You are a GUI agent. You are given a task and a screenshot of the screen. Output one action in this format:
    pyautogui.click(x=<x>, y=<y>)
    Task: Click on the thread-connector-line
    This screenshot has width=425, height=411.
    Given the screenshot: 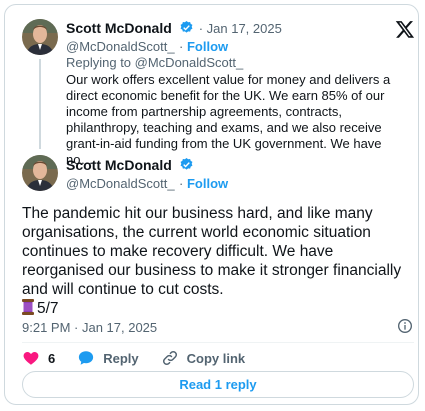 What is the action you would take?
    pyautogui.click(x=40, y=104)
    